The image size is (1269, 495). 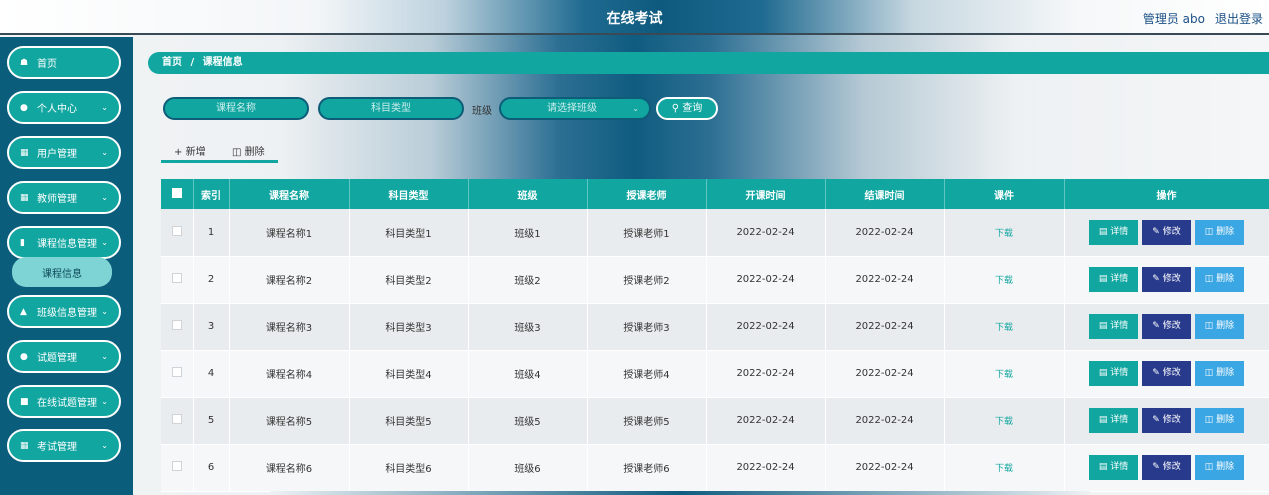 I want to click on breadcrumb-home: 首页, so click(x=172, y=62).